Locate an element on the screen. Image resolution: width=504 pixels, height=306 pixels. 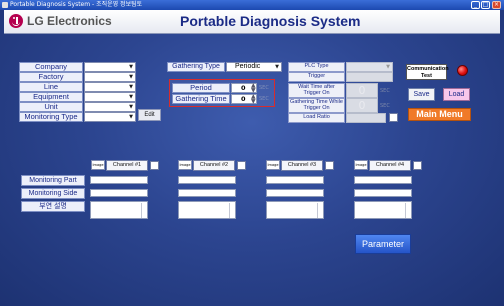
status-indicator is located at coordinates (462, 70).